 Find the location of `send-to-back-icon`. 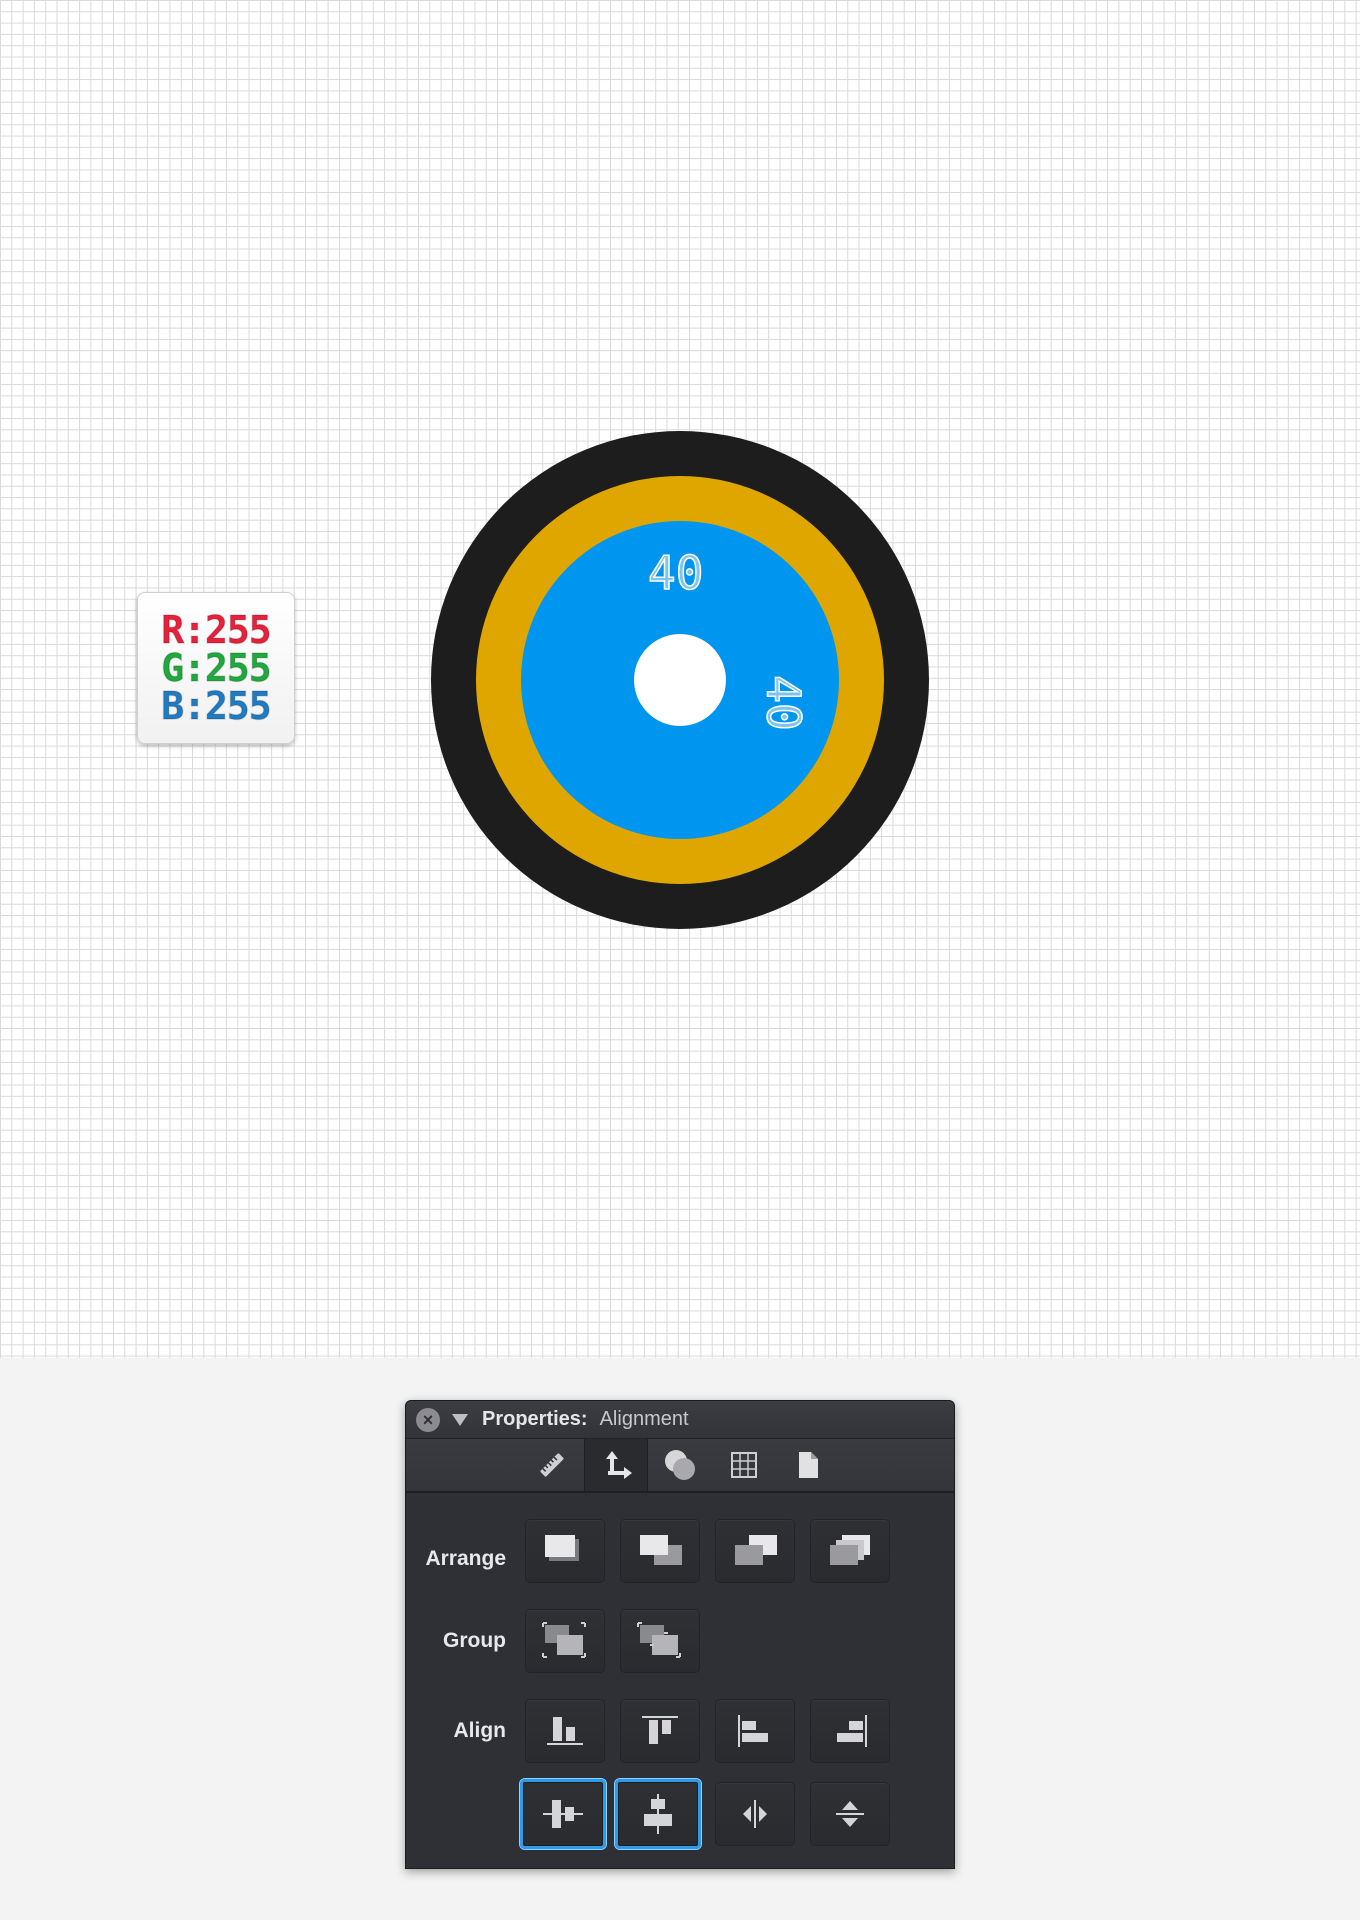

send-to-back-icon is located at coordinates (850, 1550).